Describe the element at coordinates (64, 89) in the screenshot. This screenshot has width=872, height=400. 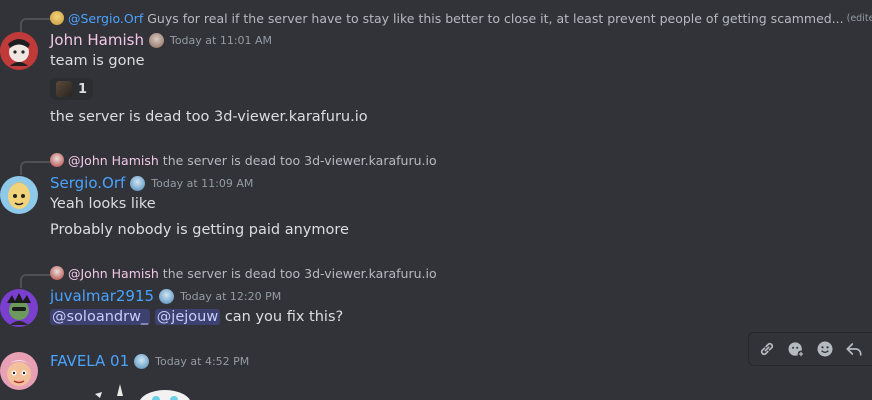
I see `reaction-emoji-icon` at that location.